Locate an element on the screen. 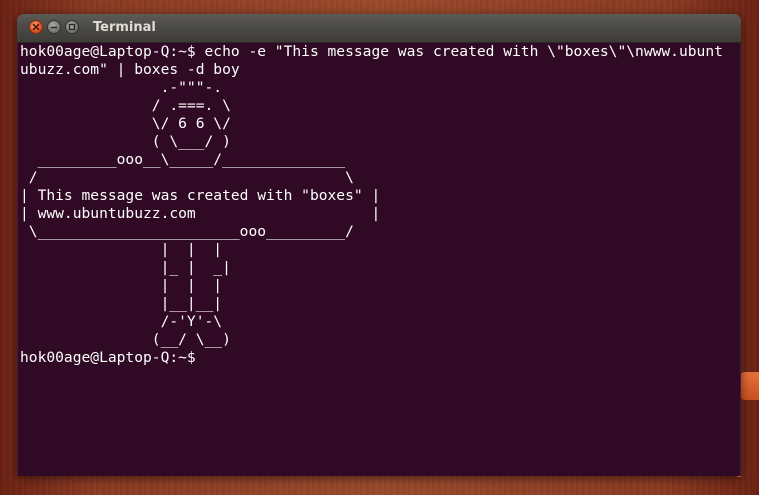 This screenshot has height=495, width=759. terminal-line: (__/ \__) is located at coordinates (125, 339).